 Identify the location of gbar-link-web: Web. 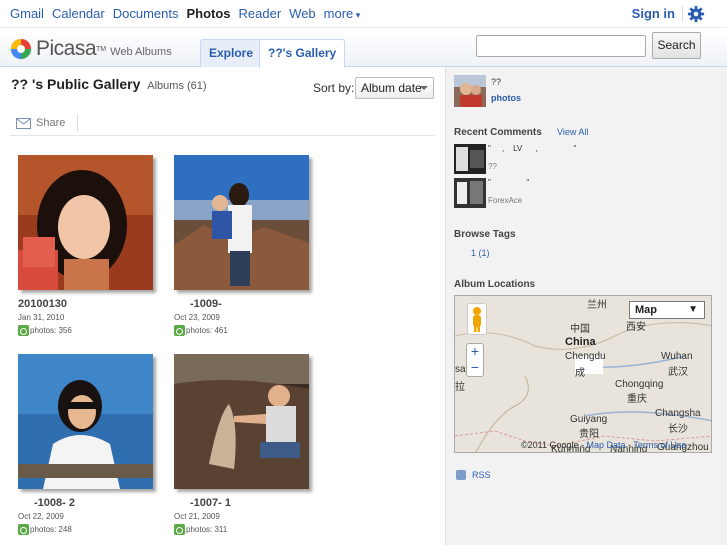
(302, 13).